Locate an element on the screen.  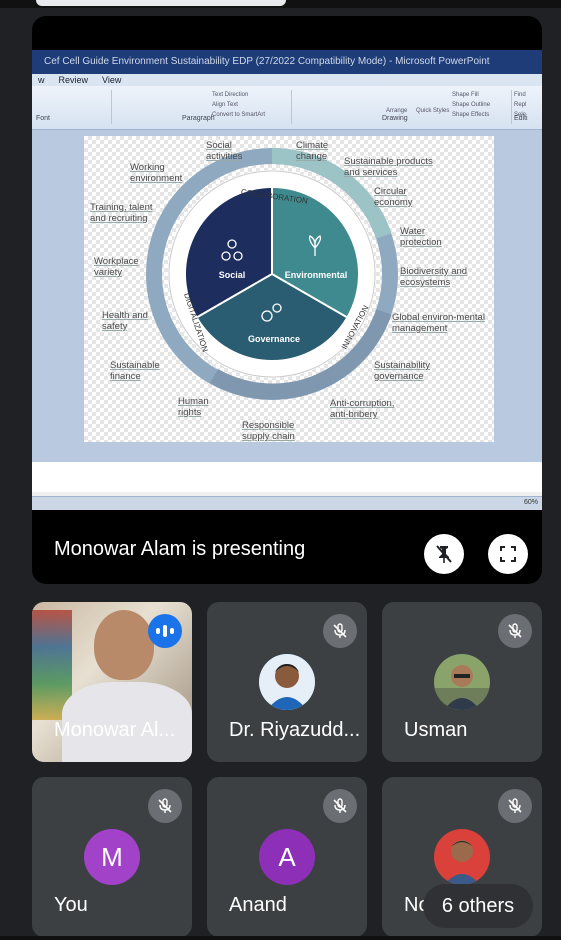
slide-label: Circular economy is located at coordinates (393, 197).